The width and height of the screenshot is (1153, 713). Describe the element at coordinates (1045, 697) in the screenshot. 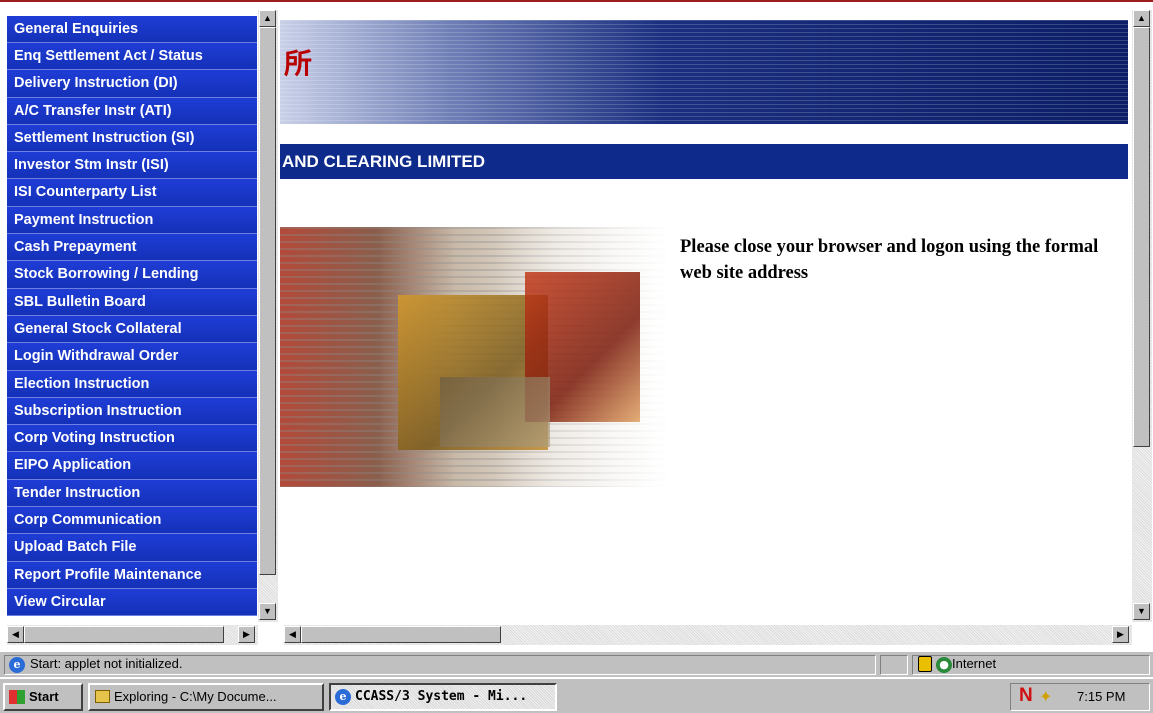

I see `tray-app-icon: ✦` at that location.